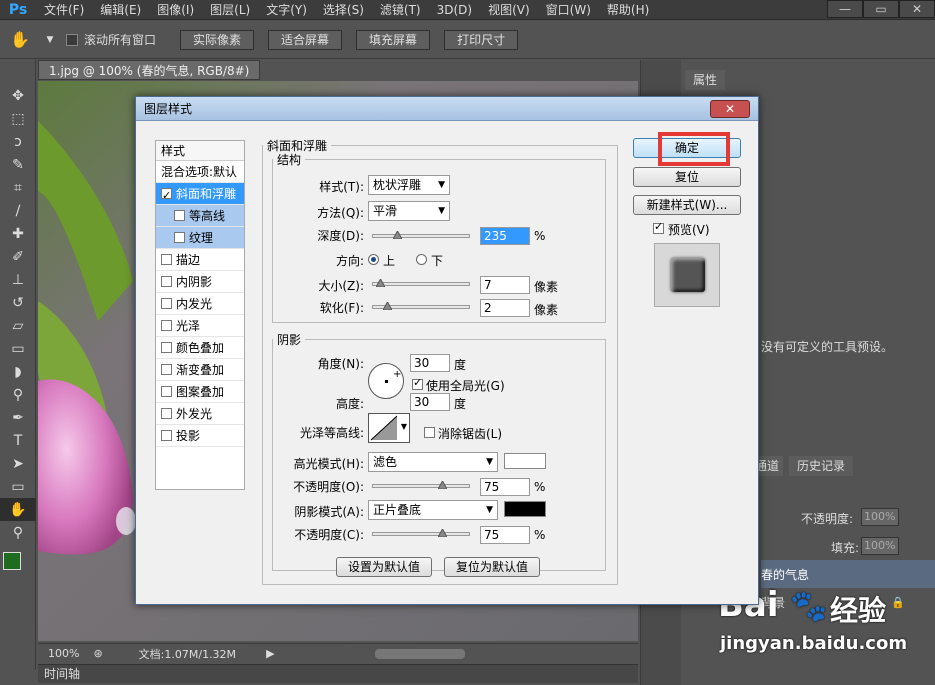 The image size is (935, 685). I want to click on zoom-level: 100%, so click(63, 653).